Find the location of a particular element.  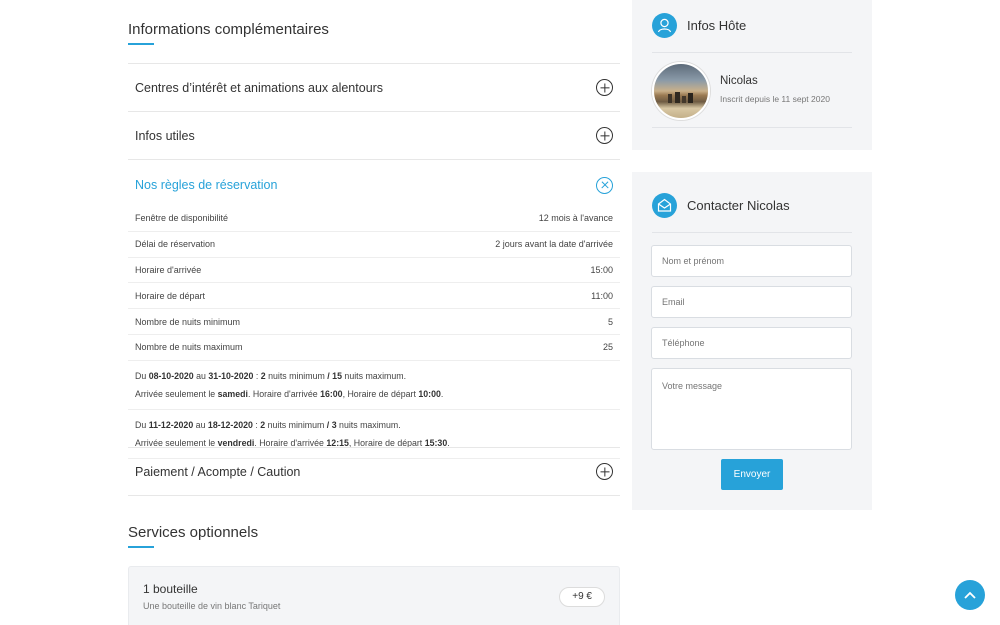

rule-label: Horaire d'arrivée is located at coordinates (168, 269).